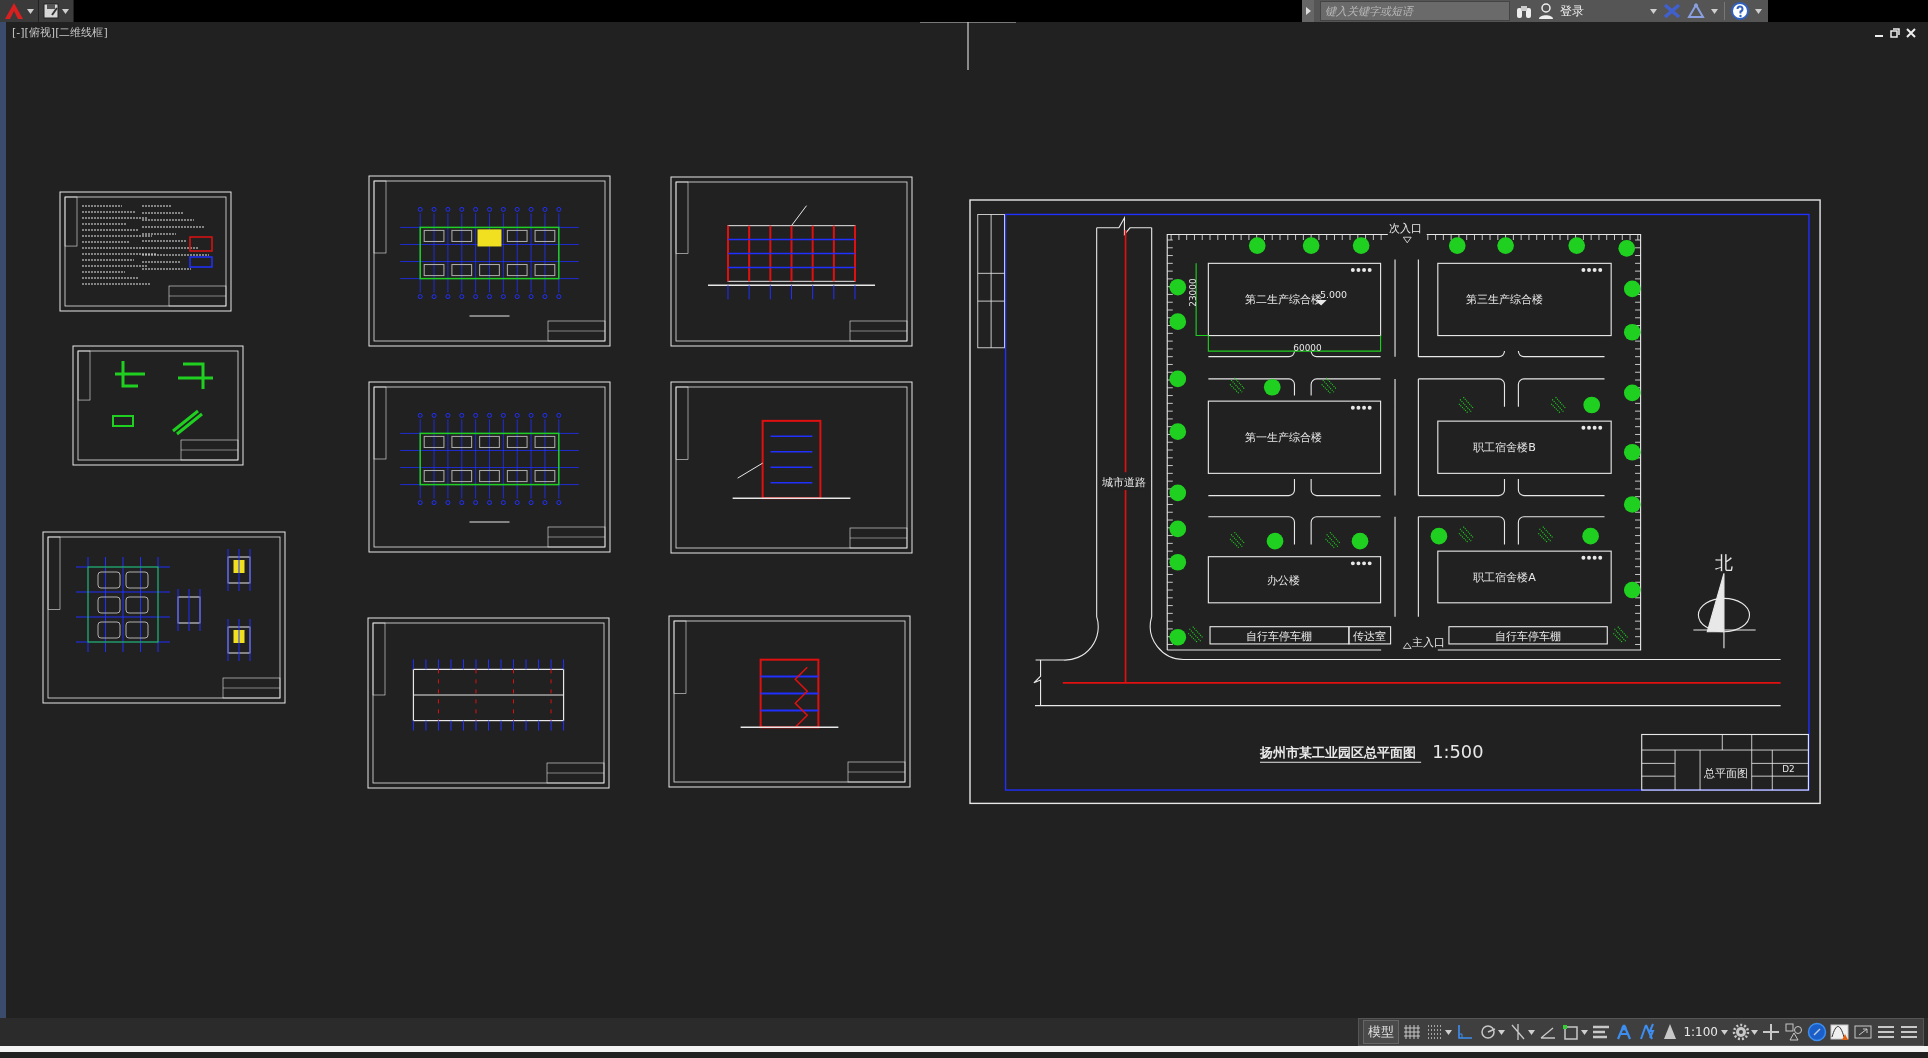 The width and height of the screenshot is (1928, 1058). I want to click on drawing-title: 扬州市某工业园区总平面图, so click(1338, 752).